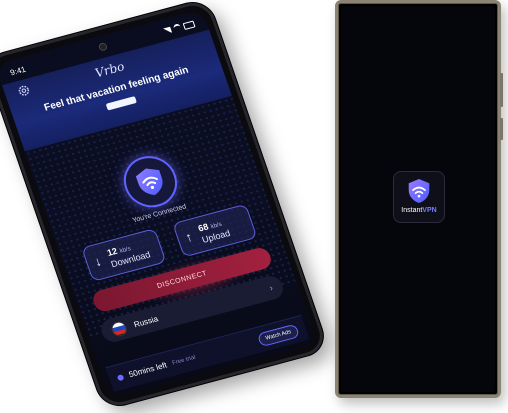  I want to click on watch-ads-button: Watch Ads, so click(278, 335).